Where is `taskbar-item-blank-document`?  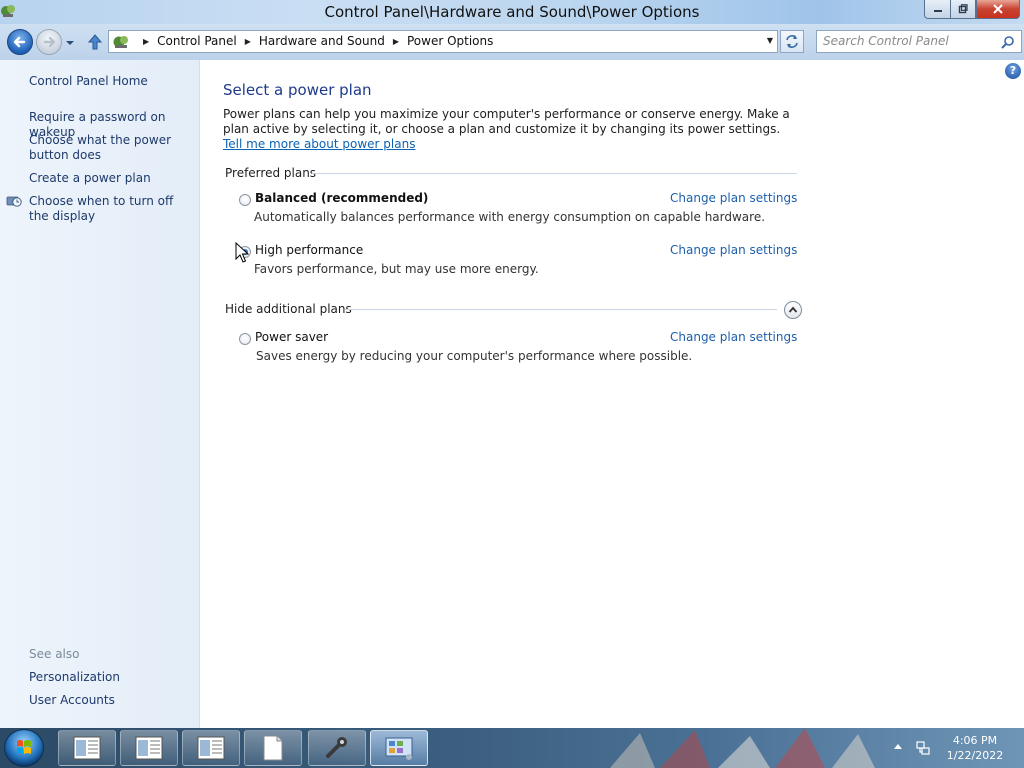 taskbar-item-blank-document is located at coordinates (273, 748).